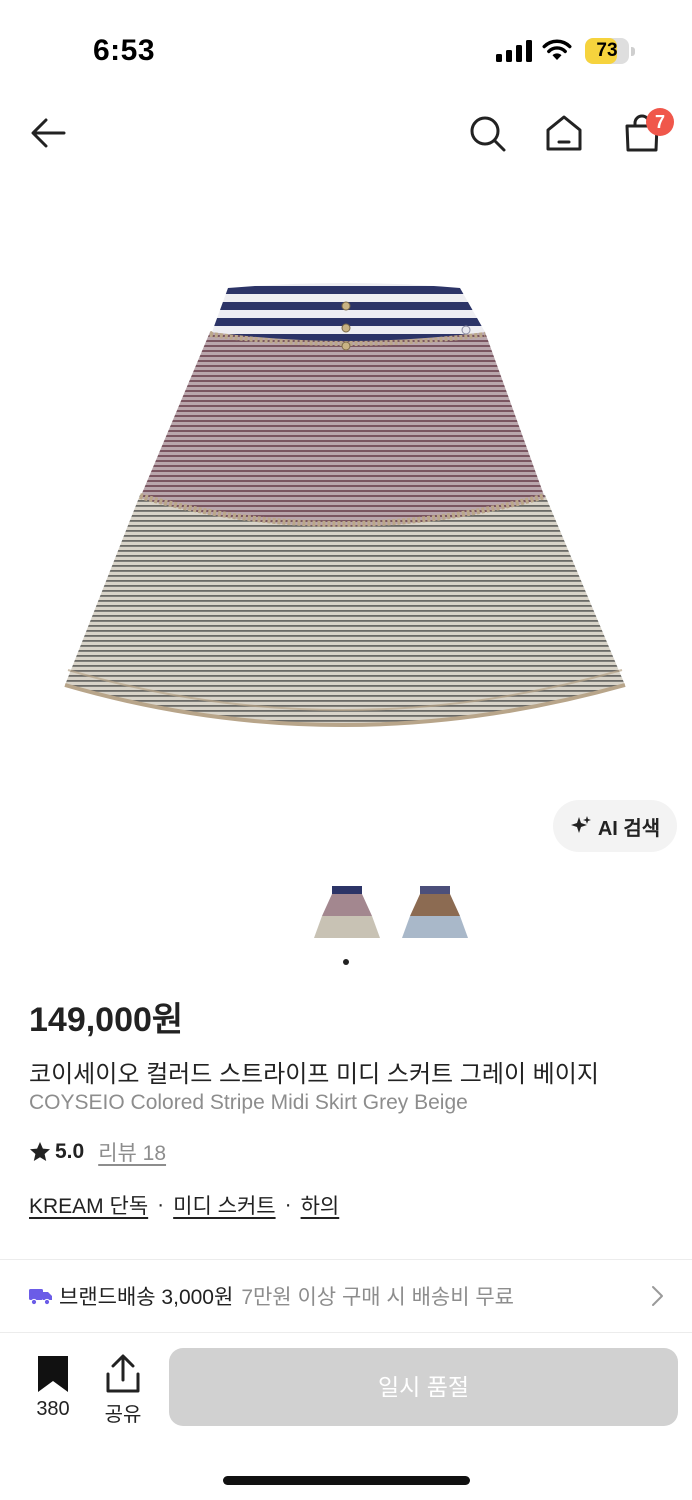  I want to click on delivery-info-row: 브랜드배송 3,000원 7만원 이상 구매 시 배송비 무료, so click(349, 1296).